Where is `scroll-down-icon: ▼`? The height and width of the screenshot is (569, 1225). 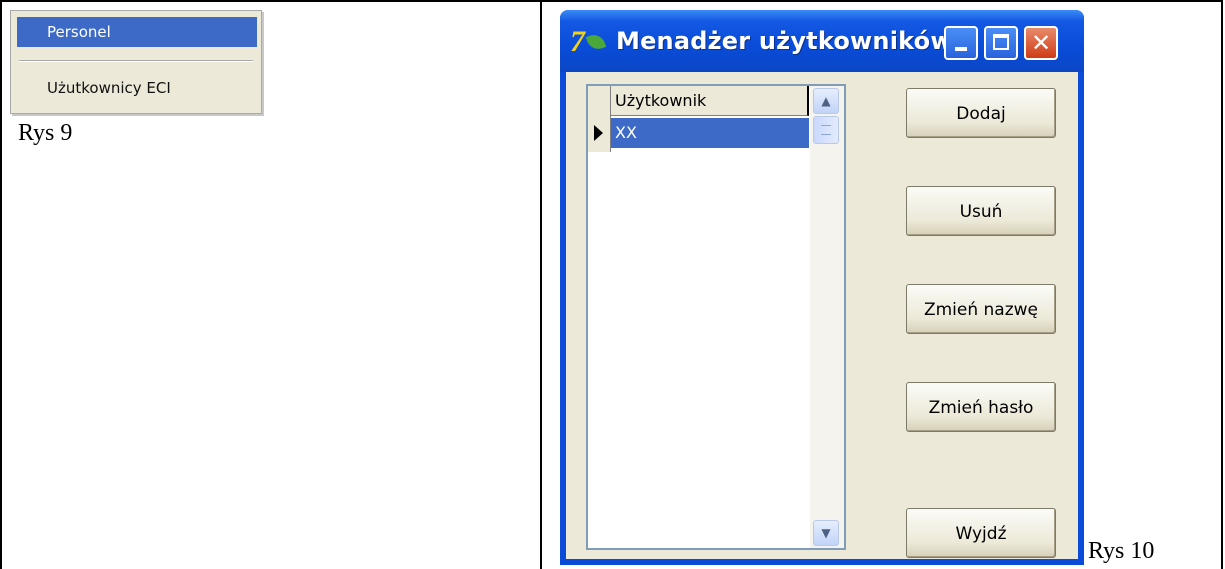
scroll-down-icon: ▼ is located at coordinates (826, 533).